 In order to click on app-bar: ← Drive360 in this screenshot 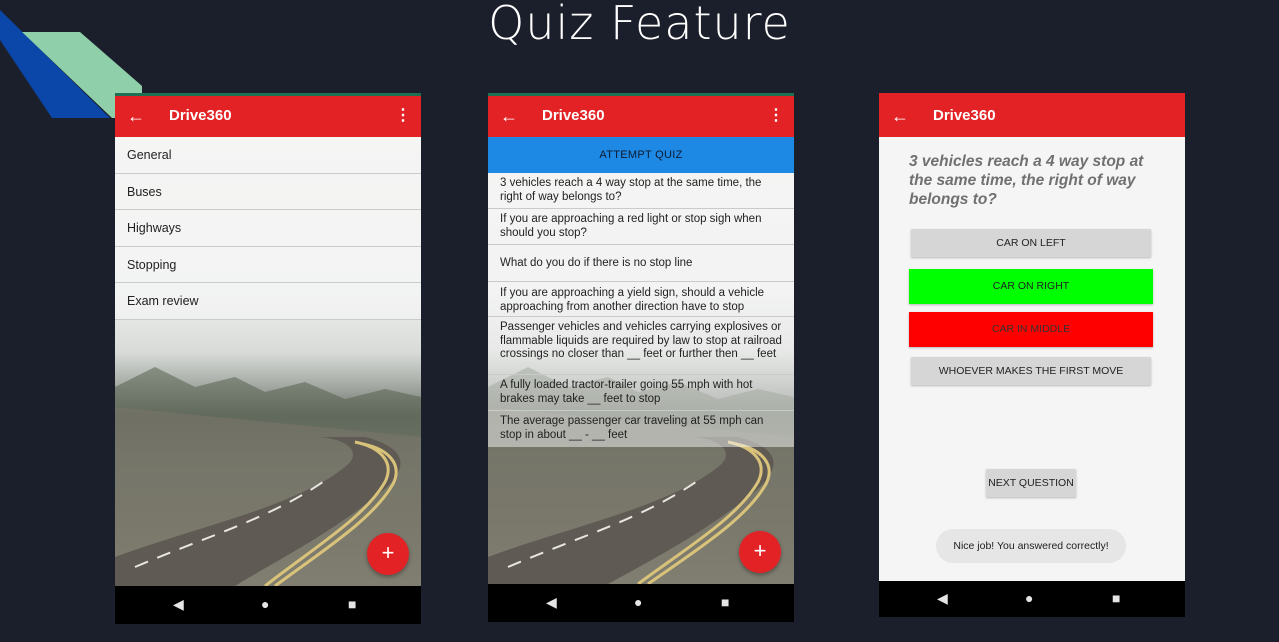, I will do `click(1032, 115)`.